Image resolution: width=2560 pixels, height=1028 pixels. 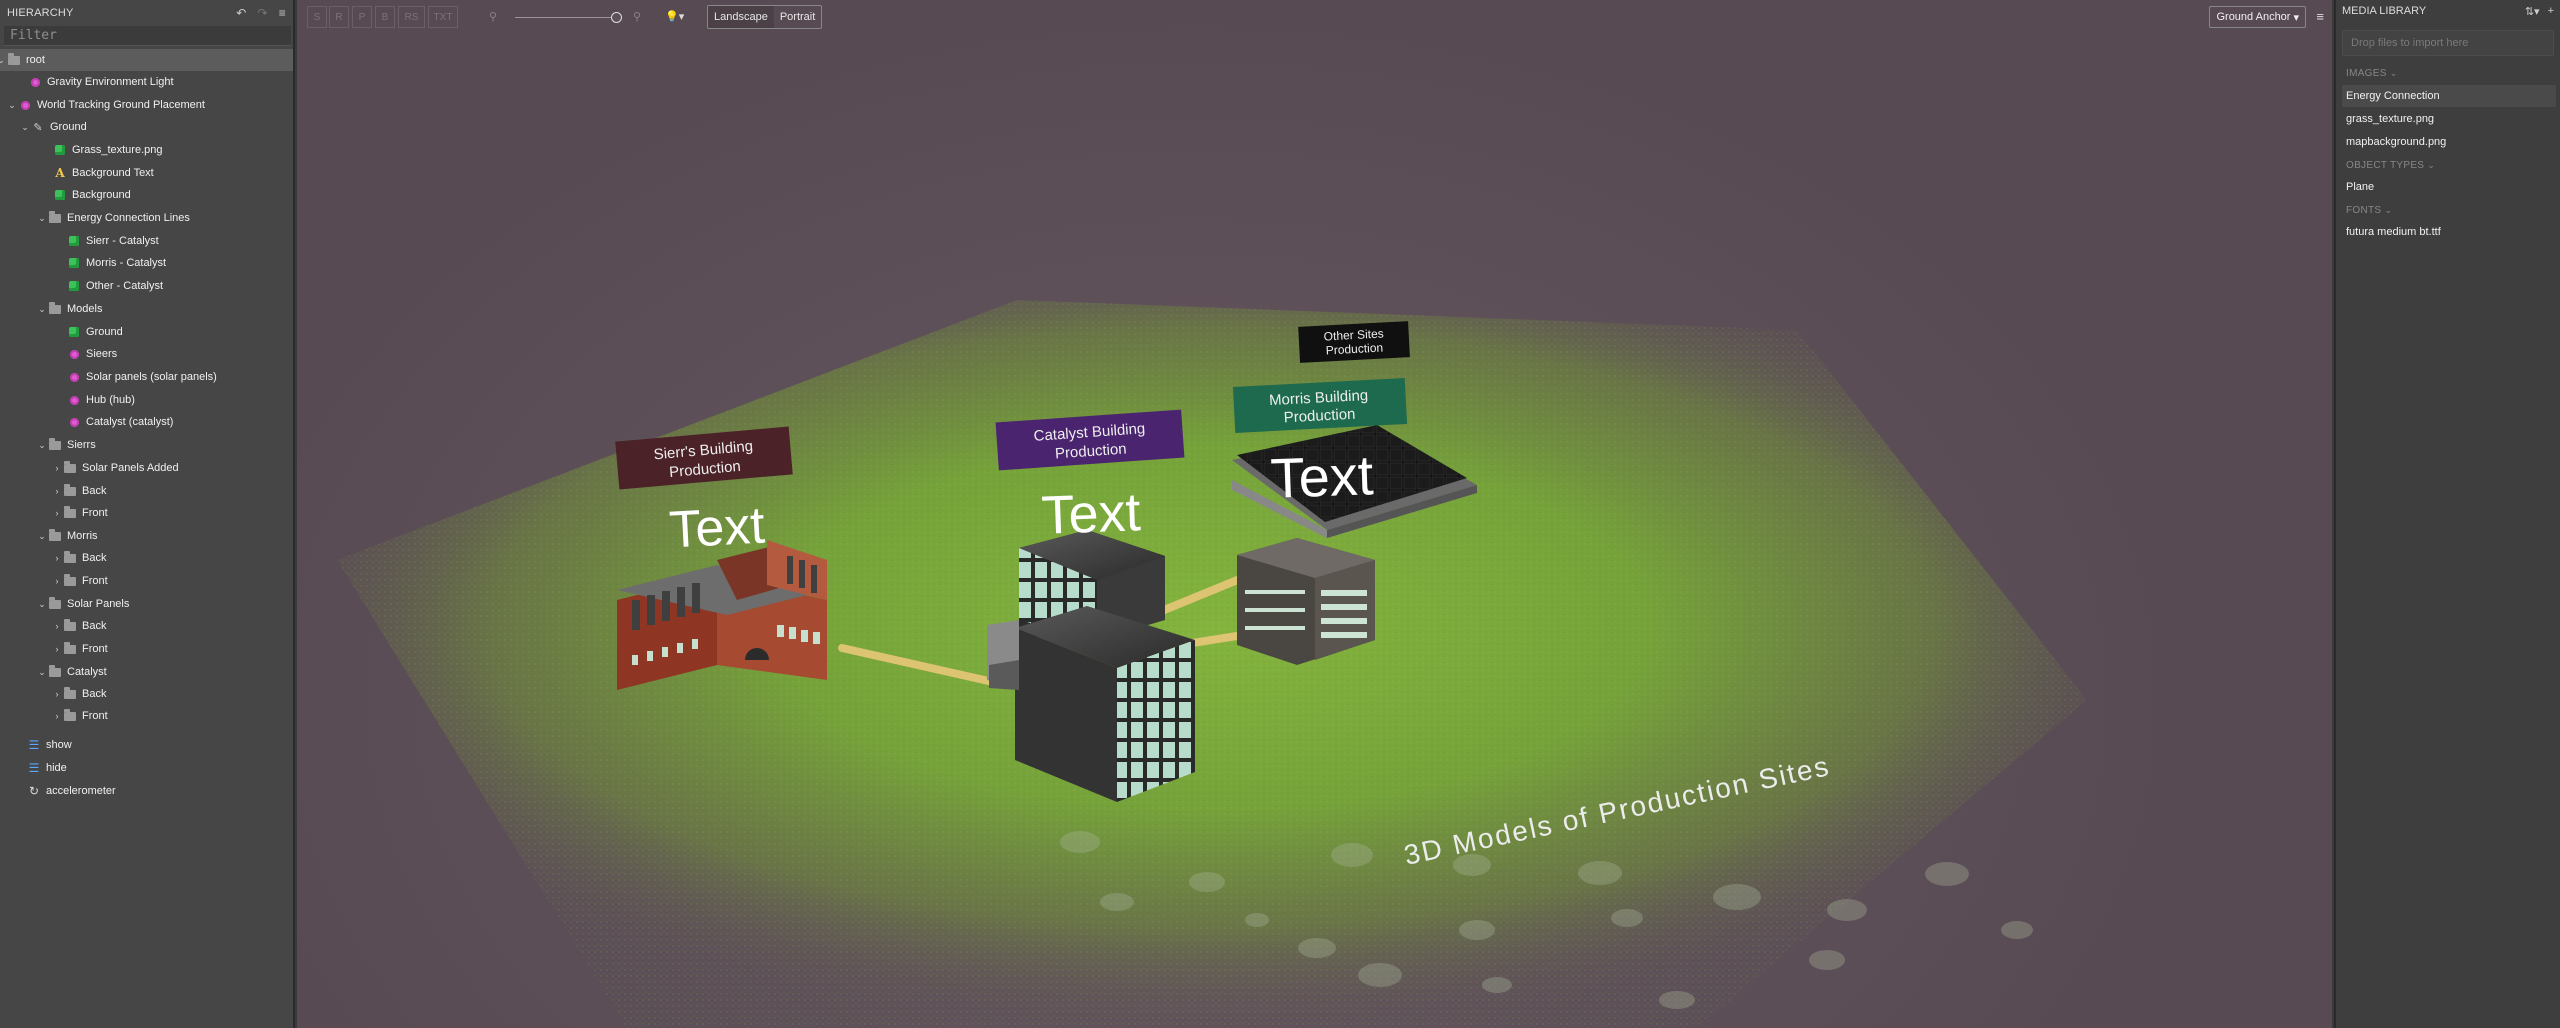 What do you see at coordinates (741, 17) in the screenshot?
I see `orientation-landscape-button: Landscape` at bounding box center [741, 17].